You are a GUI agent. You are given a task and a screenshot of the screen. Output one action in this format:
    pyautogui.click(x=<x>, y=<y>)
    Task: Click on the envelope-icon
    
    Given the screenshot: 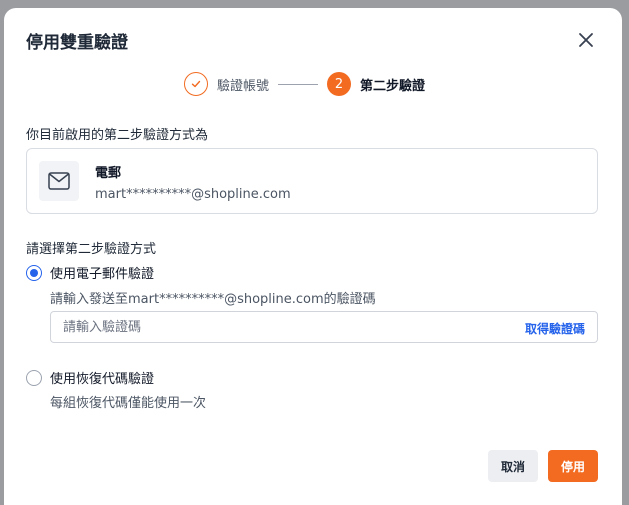 What is the action you would take?
    pyautogui.click(x=59, y=181)
    